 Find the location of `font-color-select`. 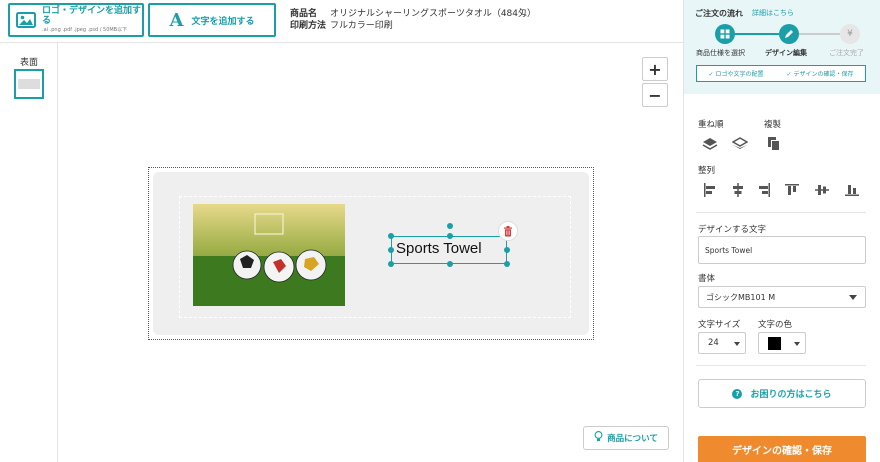

font-color-select is located at coordinates (782, 343).